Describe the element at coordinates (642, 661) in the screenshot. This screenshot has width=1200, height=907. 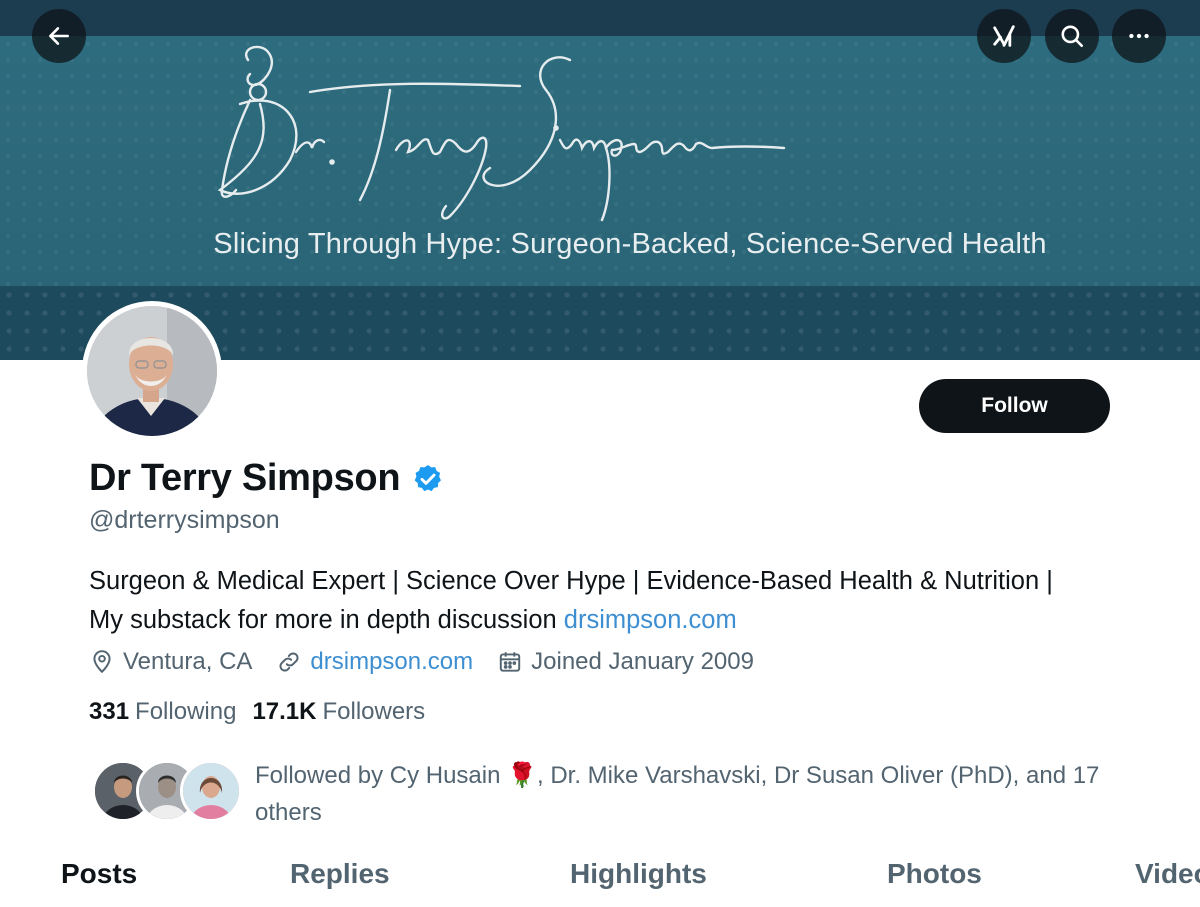
I see `joined-text: Joined January 2009` at that location.